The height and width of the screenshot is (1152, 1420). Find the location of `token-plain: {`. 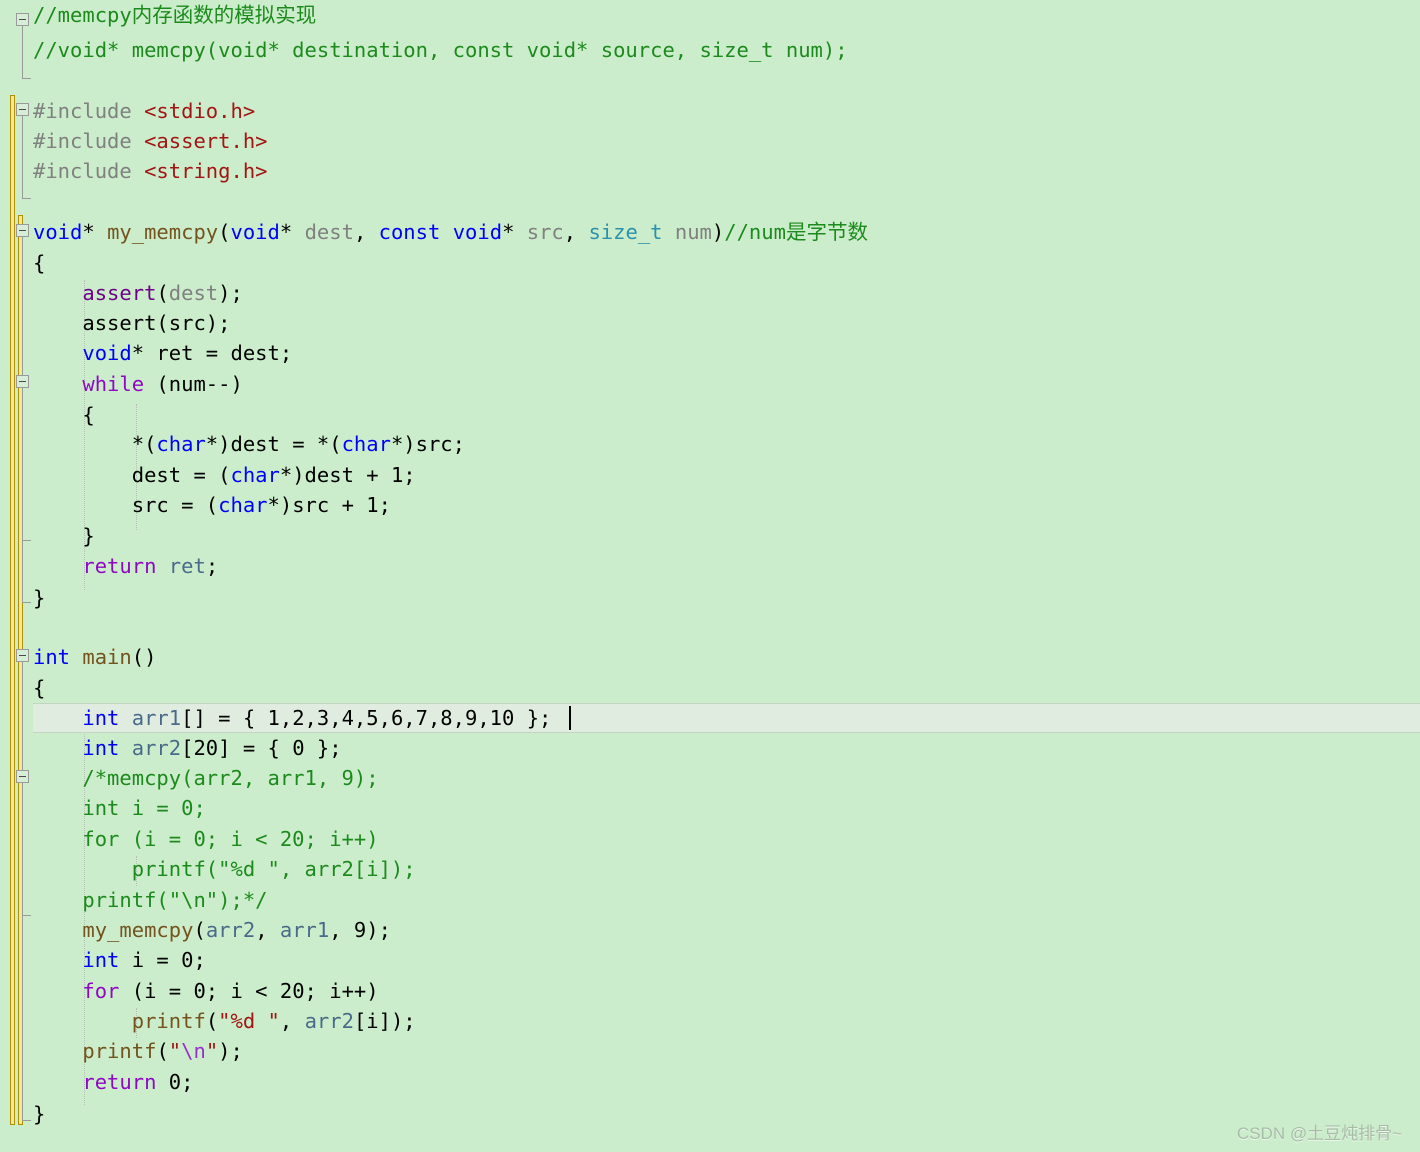

token-plain: { is located at coordinates (39, 263).